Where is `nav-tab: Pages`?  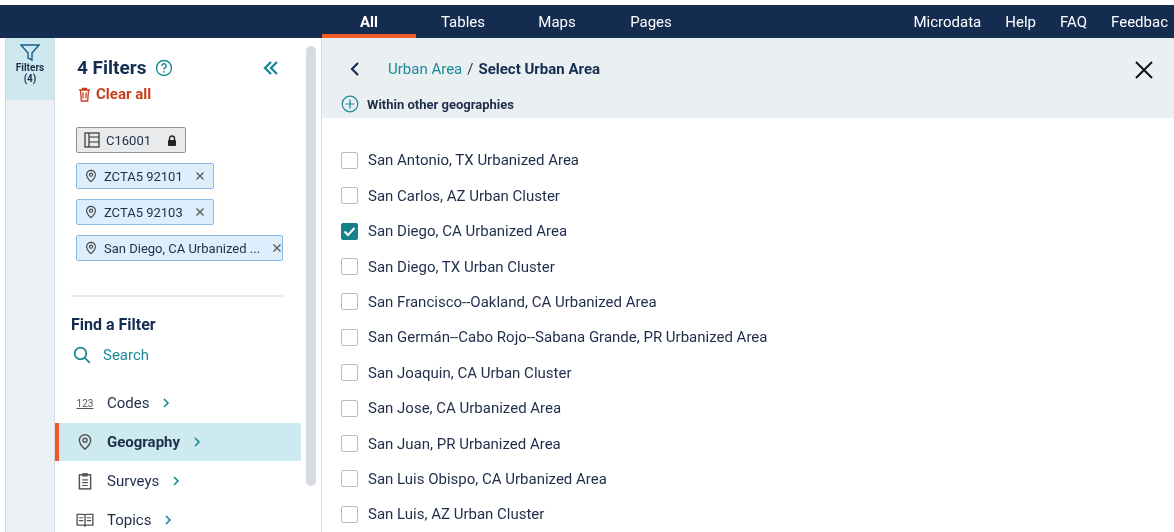 nav-tab: Pages is located at coordinates (651, 21).